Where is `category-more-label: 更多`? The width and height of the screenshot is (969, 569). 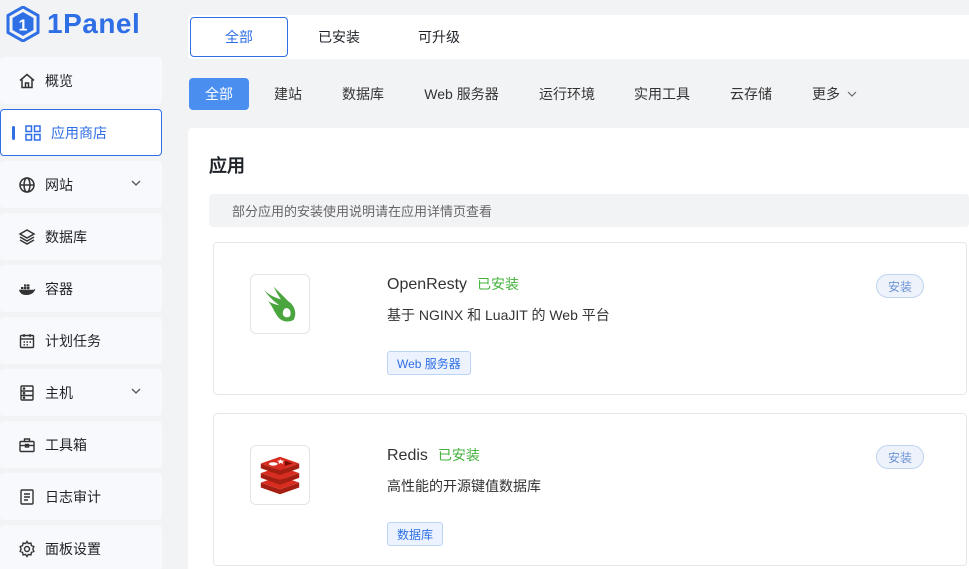 category-more-label: 更多 is located at coordinates (826, 94).